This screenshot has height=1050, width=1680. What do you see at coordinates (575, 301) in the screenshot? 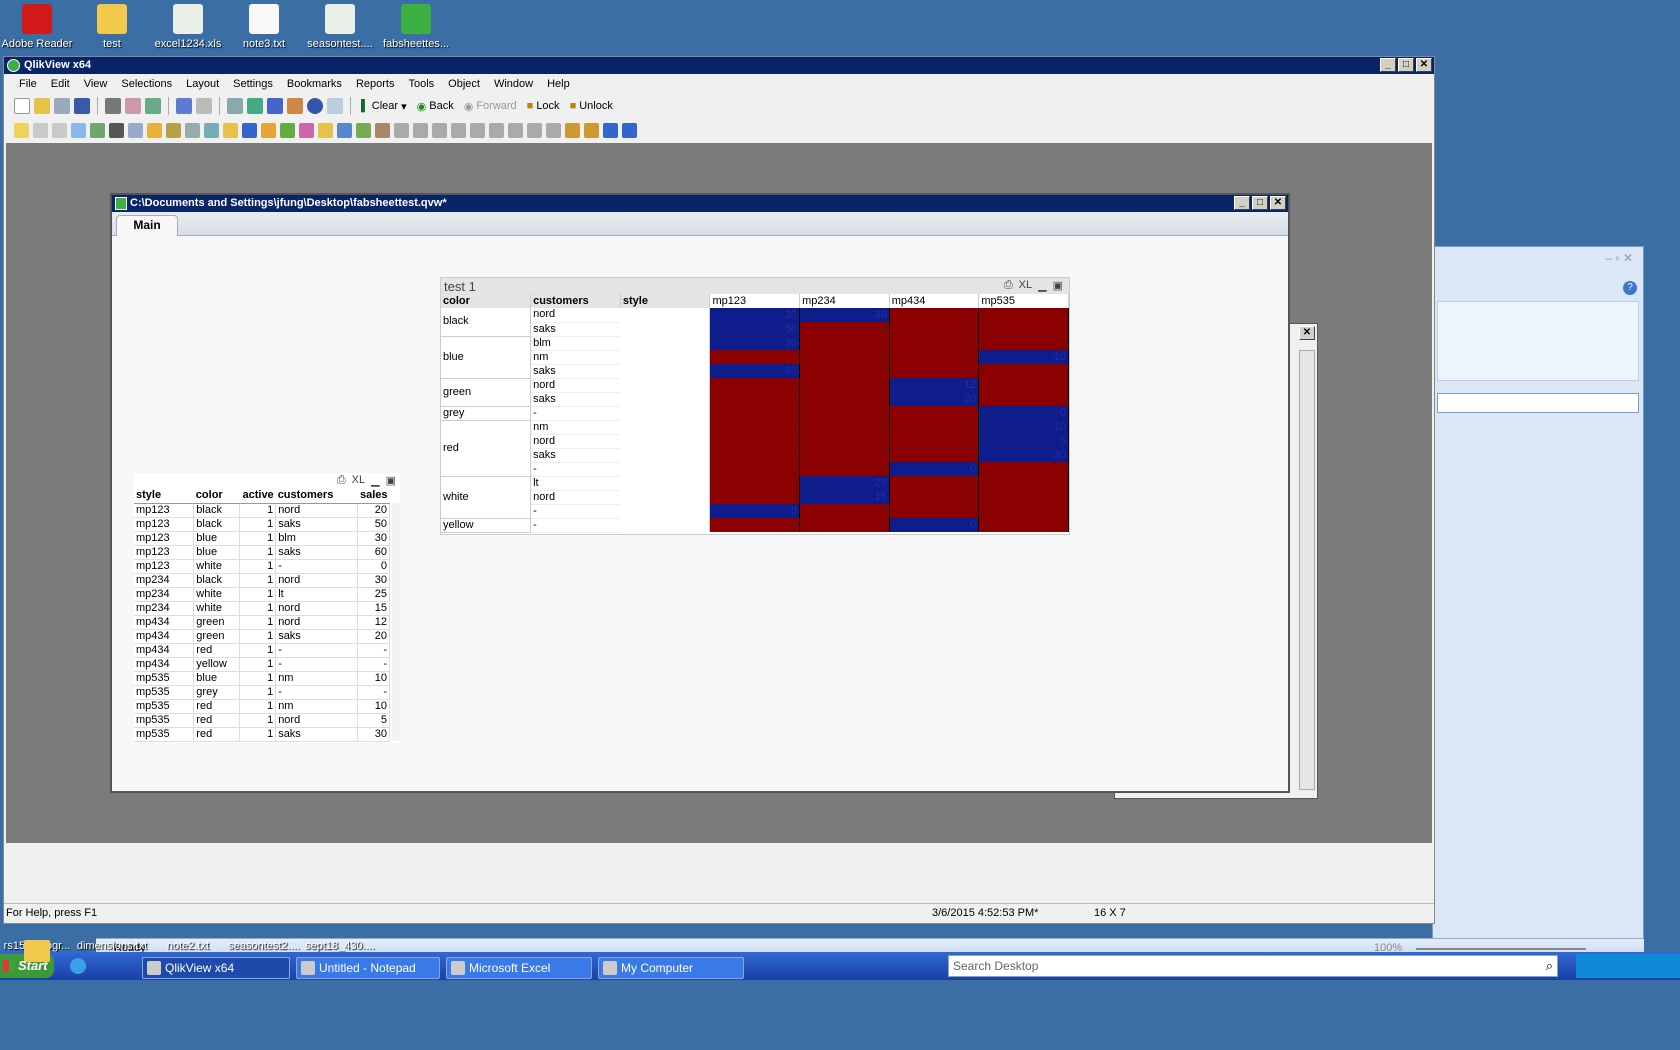
I see `pivot-header-customers: customers` at bounding box center [575, 301].